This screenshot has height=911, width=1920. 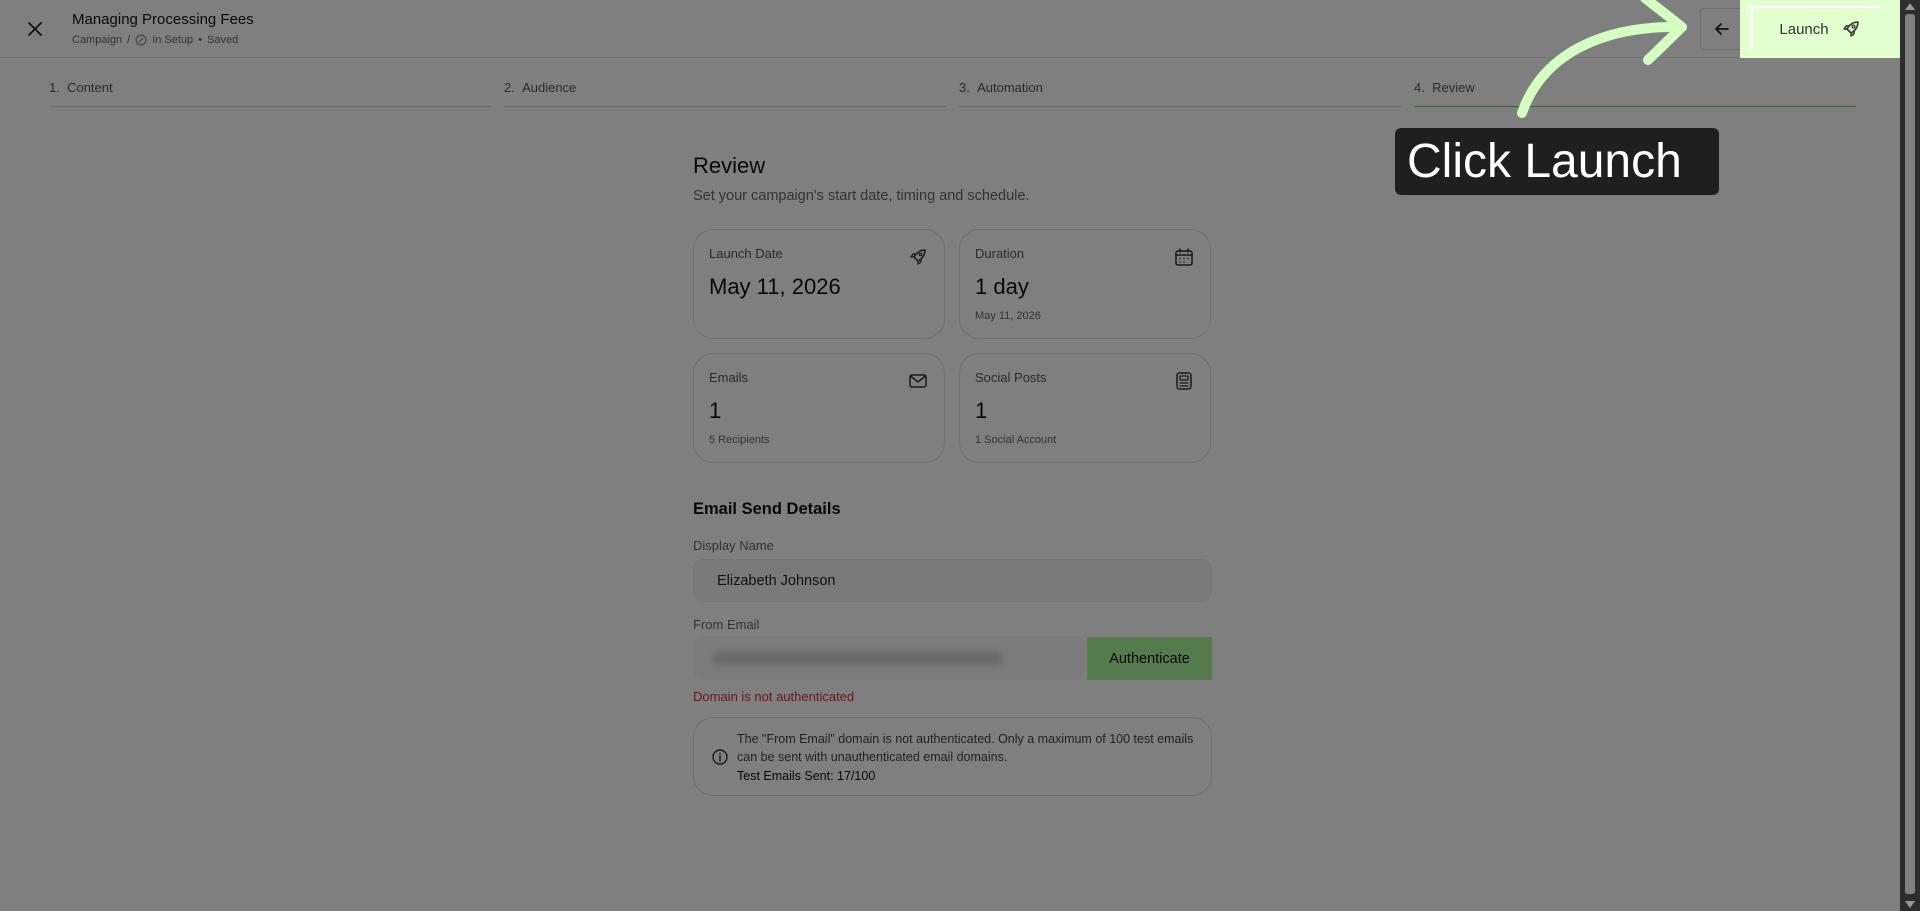 What do you see at coordinates (725, 93) in the screenshot?
I see `step-audience: 2. Audience` at bounding box center [725, 93].